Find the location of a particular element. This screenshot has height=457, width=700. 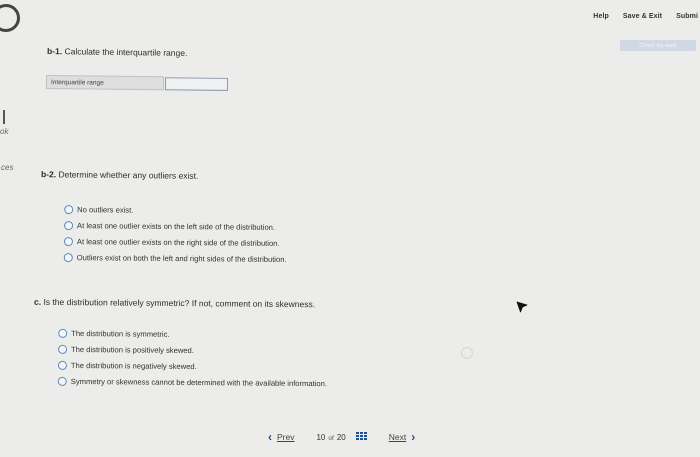

iqr-input is located at coordinates (196, 84).